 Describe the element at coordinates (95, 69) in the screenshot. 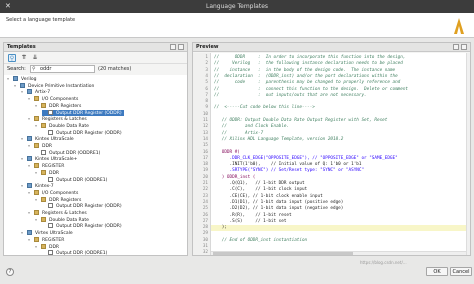

I see `search-row: Search: ⚲ oddr (20 matches)` at that location.